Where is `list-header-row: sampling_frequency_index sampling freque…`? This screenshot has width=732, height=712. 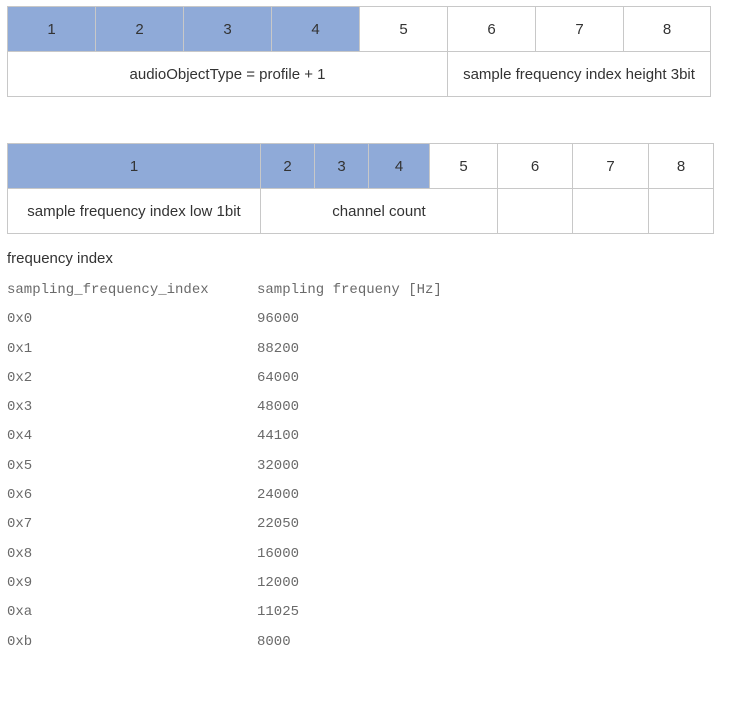 list-header-row: sampling_frequency_index sampling freque… is located at coordinates (224, 294).